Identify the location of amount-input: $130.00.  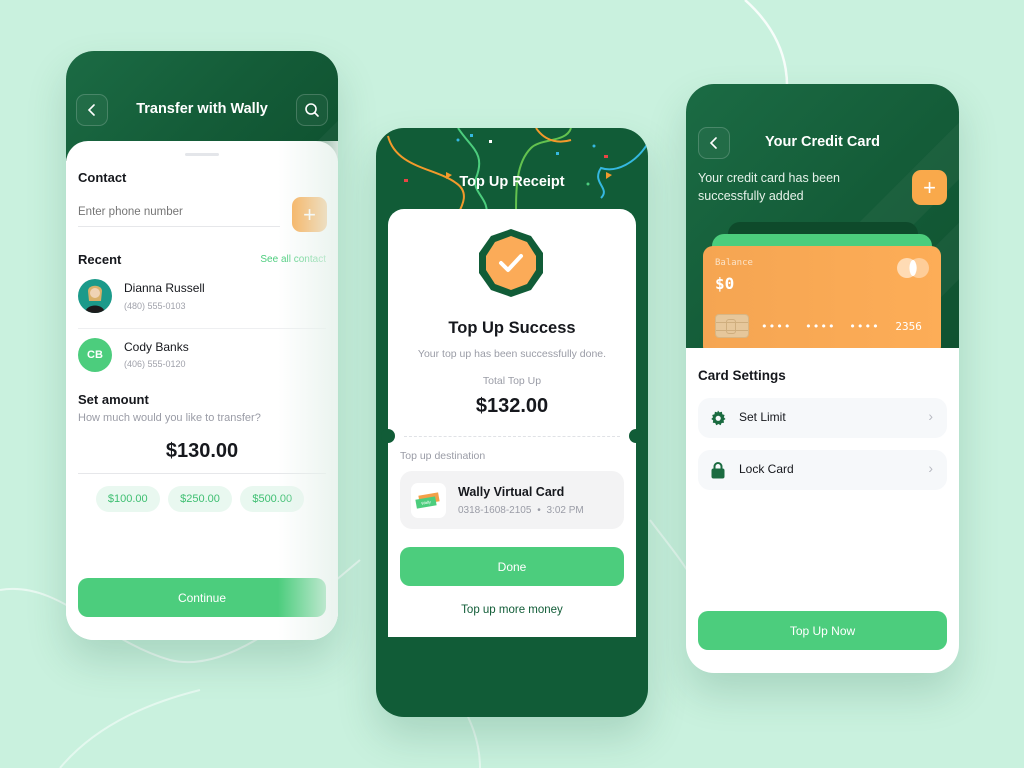
(202, 457).